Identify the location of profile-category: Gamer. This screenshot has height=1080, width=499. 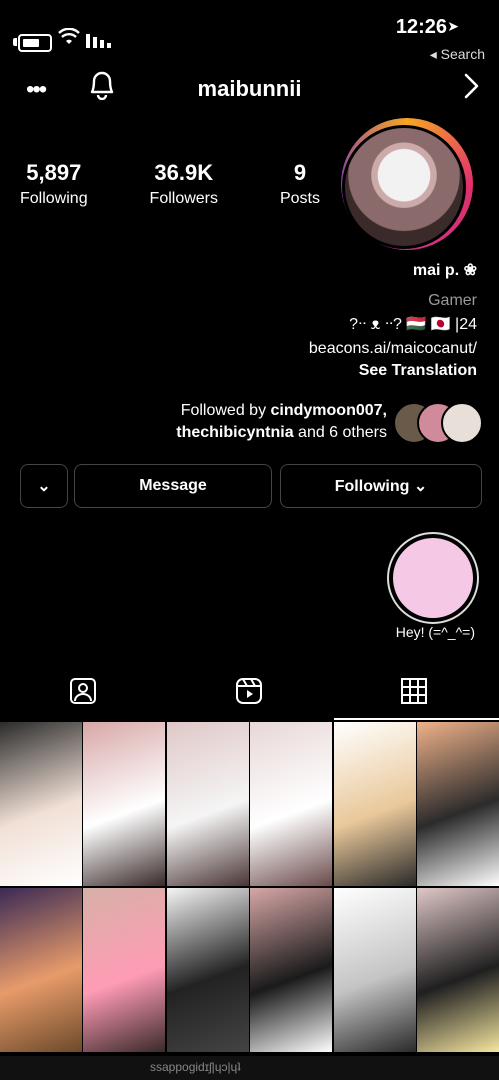
(452, 300).